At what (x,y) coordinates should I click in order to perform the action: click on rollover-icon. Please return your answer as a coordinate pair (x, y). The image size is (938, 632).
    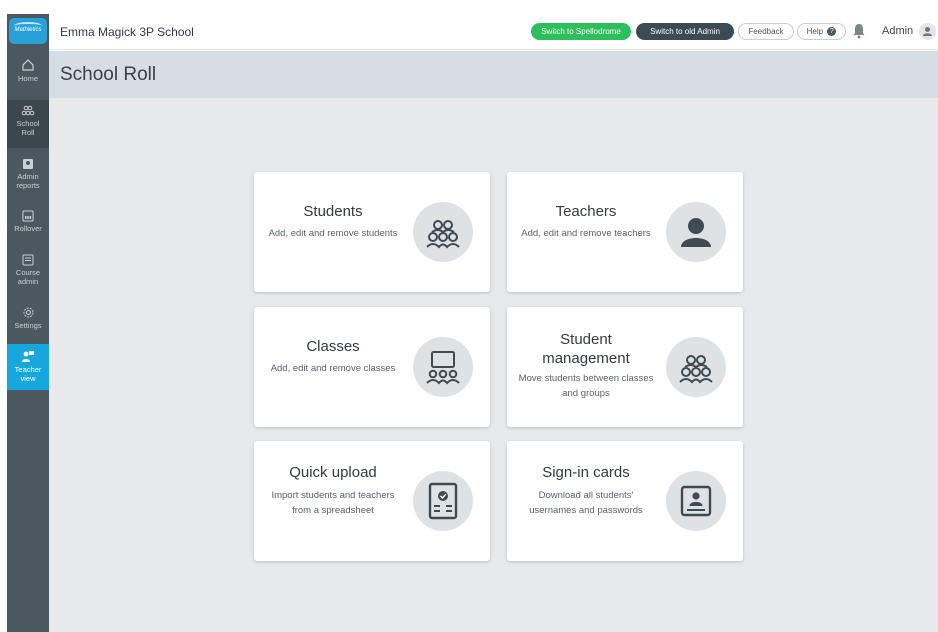
    Looking at the image, I should click on (28, 216).